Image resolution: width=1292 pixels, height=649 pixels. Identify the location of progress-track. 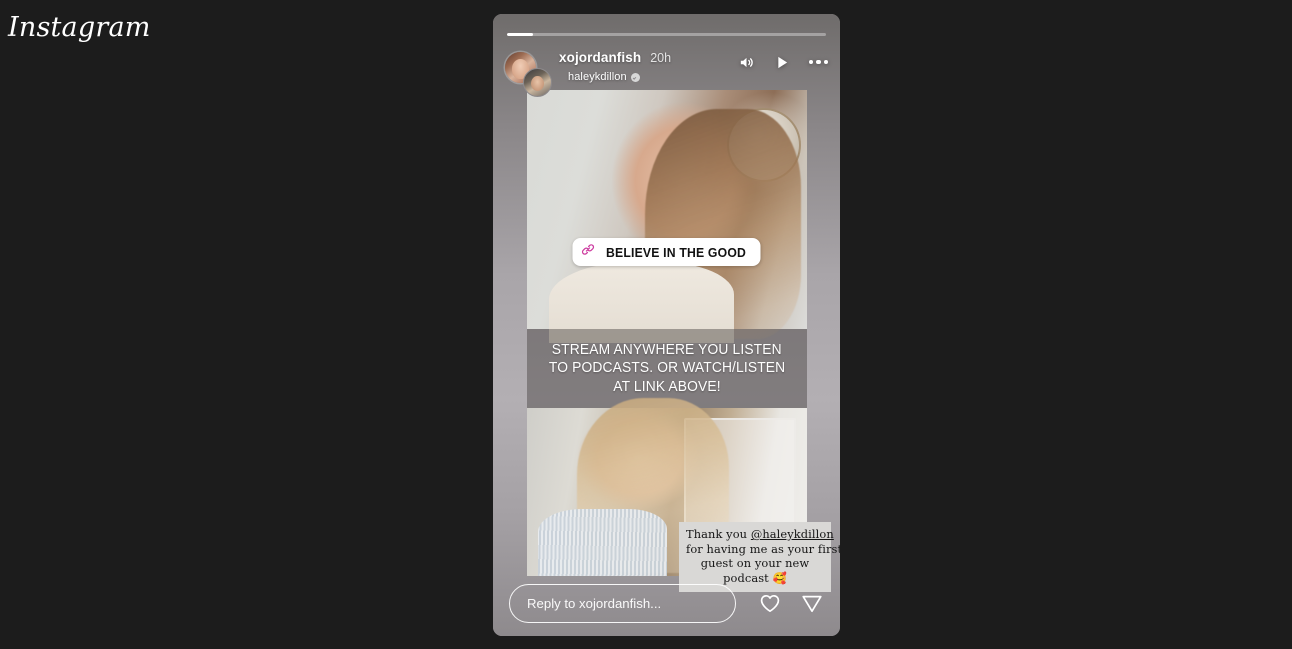
(666, 34).